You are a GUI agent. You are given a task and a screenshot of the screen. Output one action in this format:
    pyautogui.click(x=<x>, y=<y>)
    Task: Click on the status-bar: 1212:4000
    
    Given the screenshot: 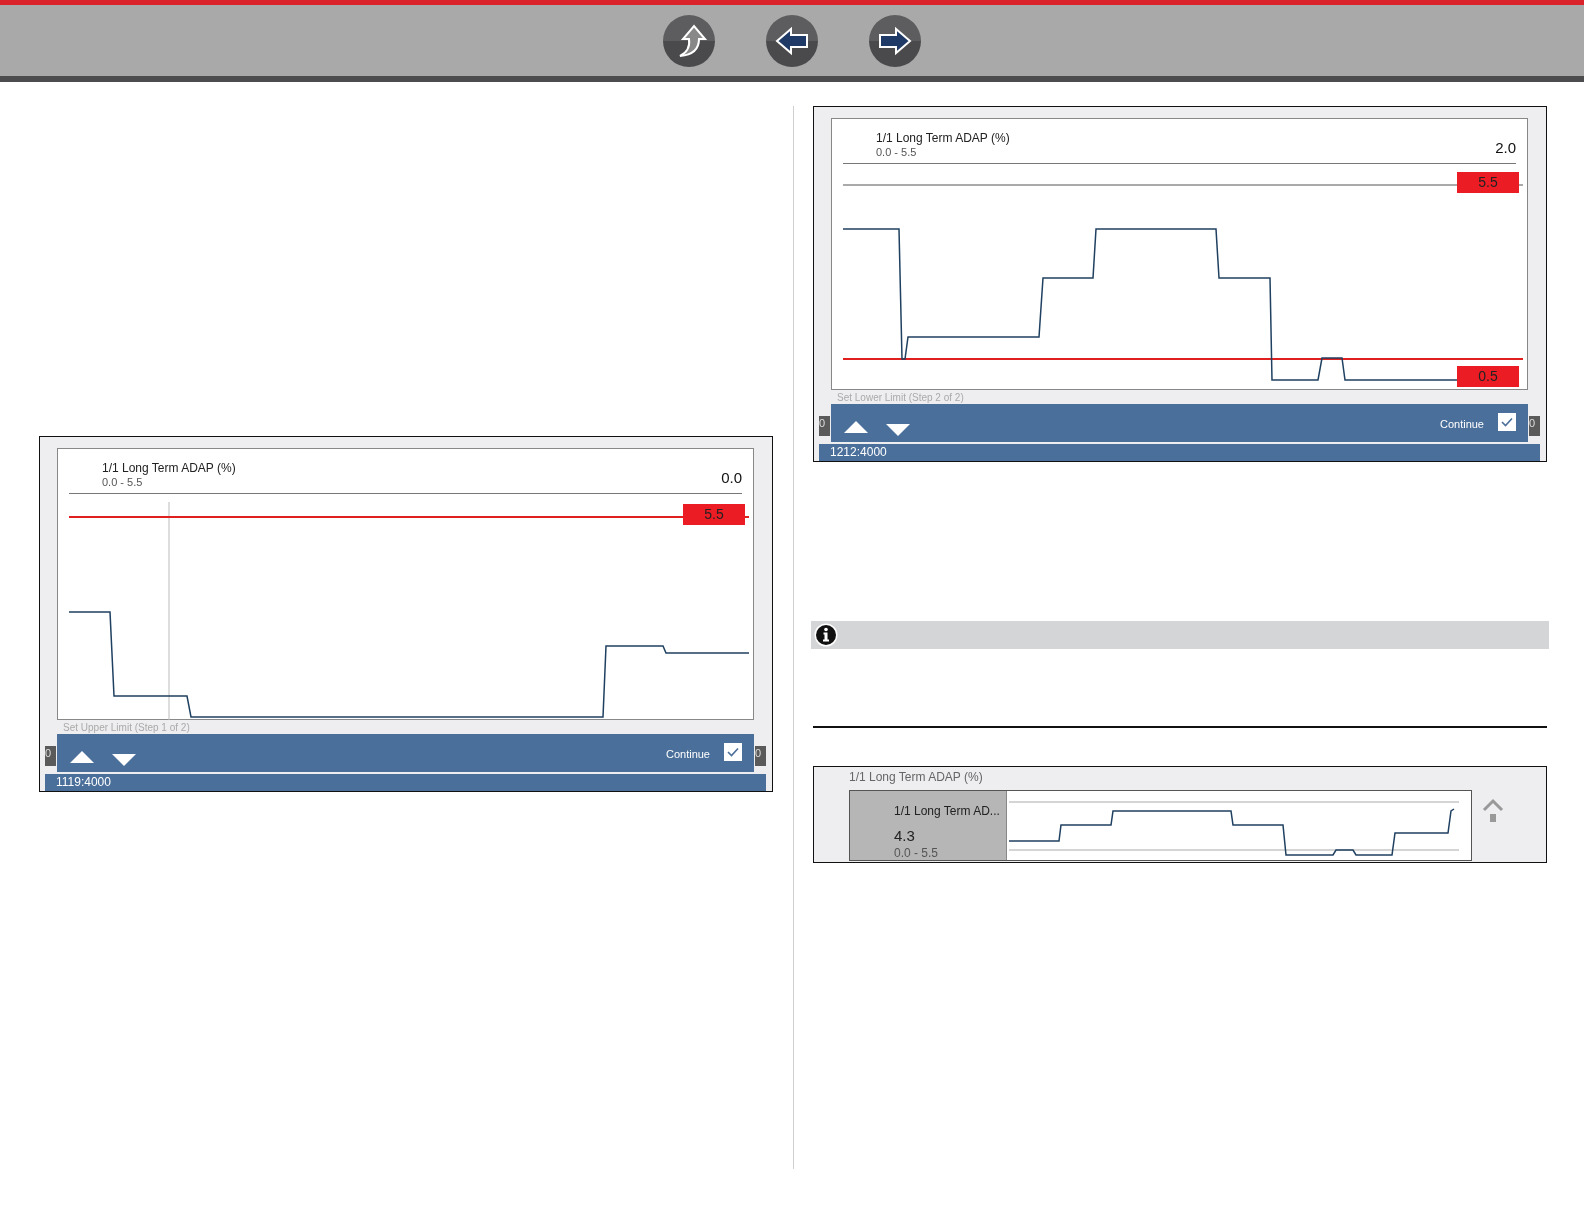 What is the action you would take?
    pyautogui.click(x=1179, y=452)
    